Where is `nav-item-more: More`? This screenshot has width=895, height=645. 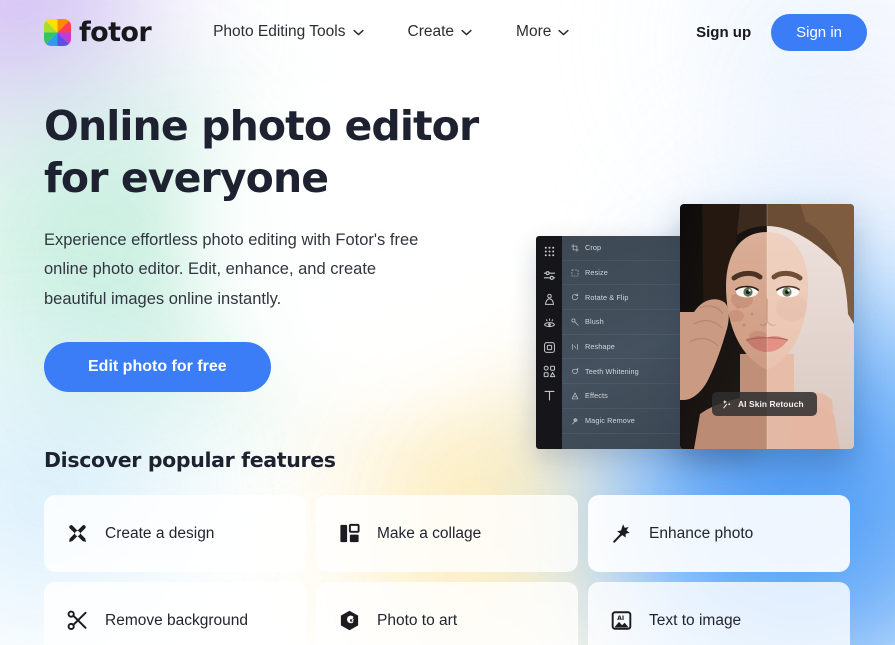
nav-item-more: More is located at coordinates (542, 32).